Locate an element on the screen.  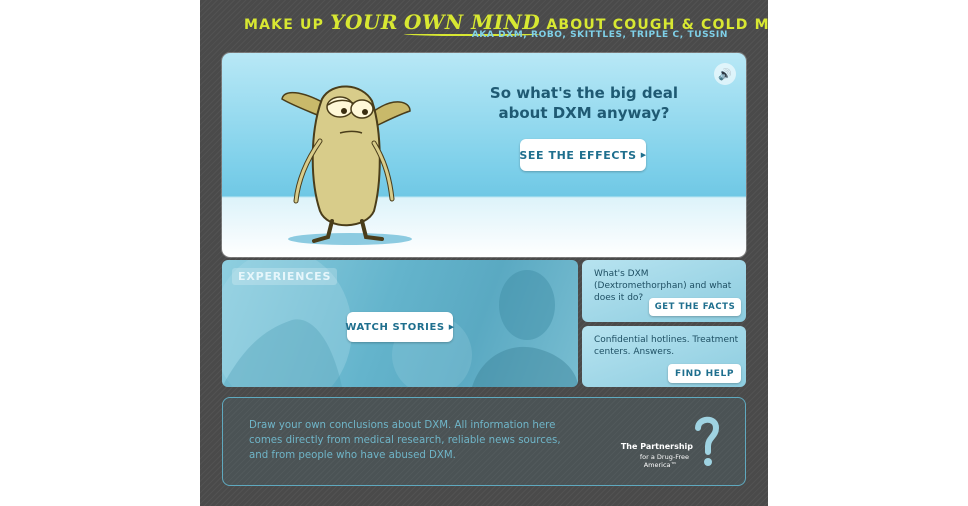
tagline-pre: MAKE UP is located at coordinates (284, 25).